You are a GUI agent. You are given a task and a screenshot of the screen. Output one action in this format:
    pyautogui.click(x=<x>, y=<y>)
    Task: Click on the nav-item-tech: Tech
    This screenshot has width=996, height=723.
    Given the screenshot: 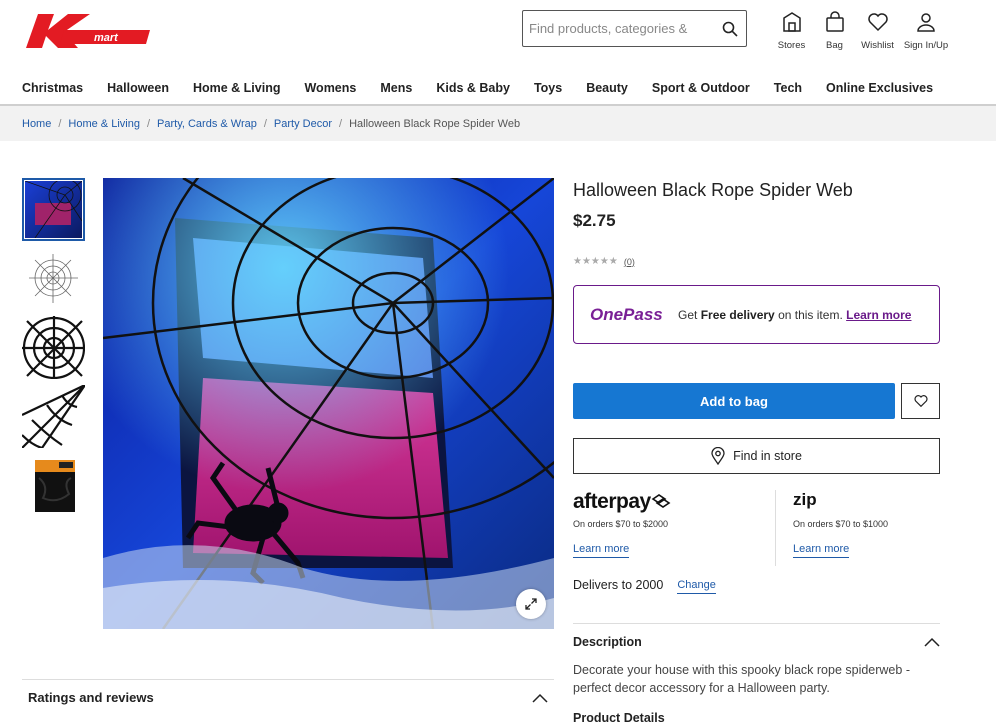 What is the action you would take?
    pyautogui.click(x=788, y=88)
    